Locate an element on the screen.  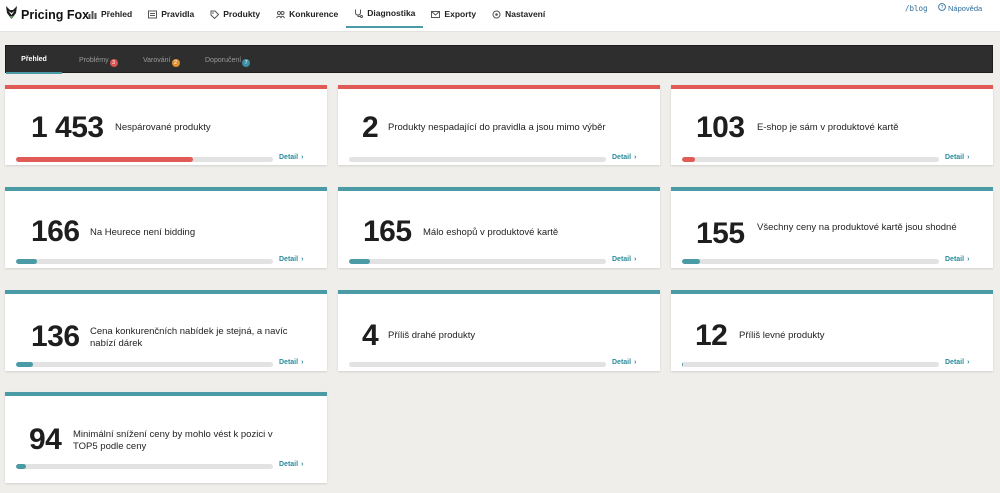
tab-label: Doporučení is located at coordinates (223, 60).